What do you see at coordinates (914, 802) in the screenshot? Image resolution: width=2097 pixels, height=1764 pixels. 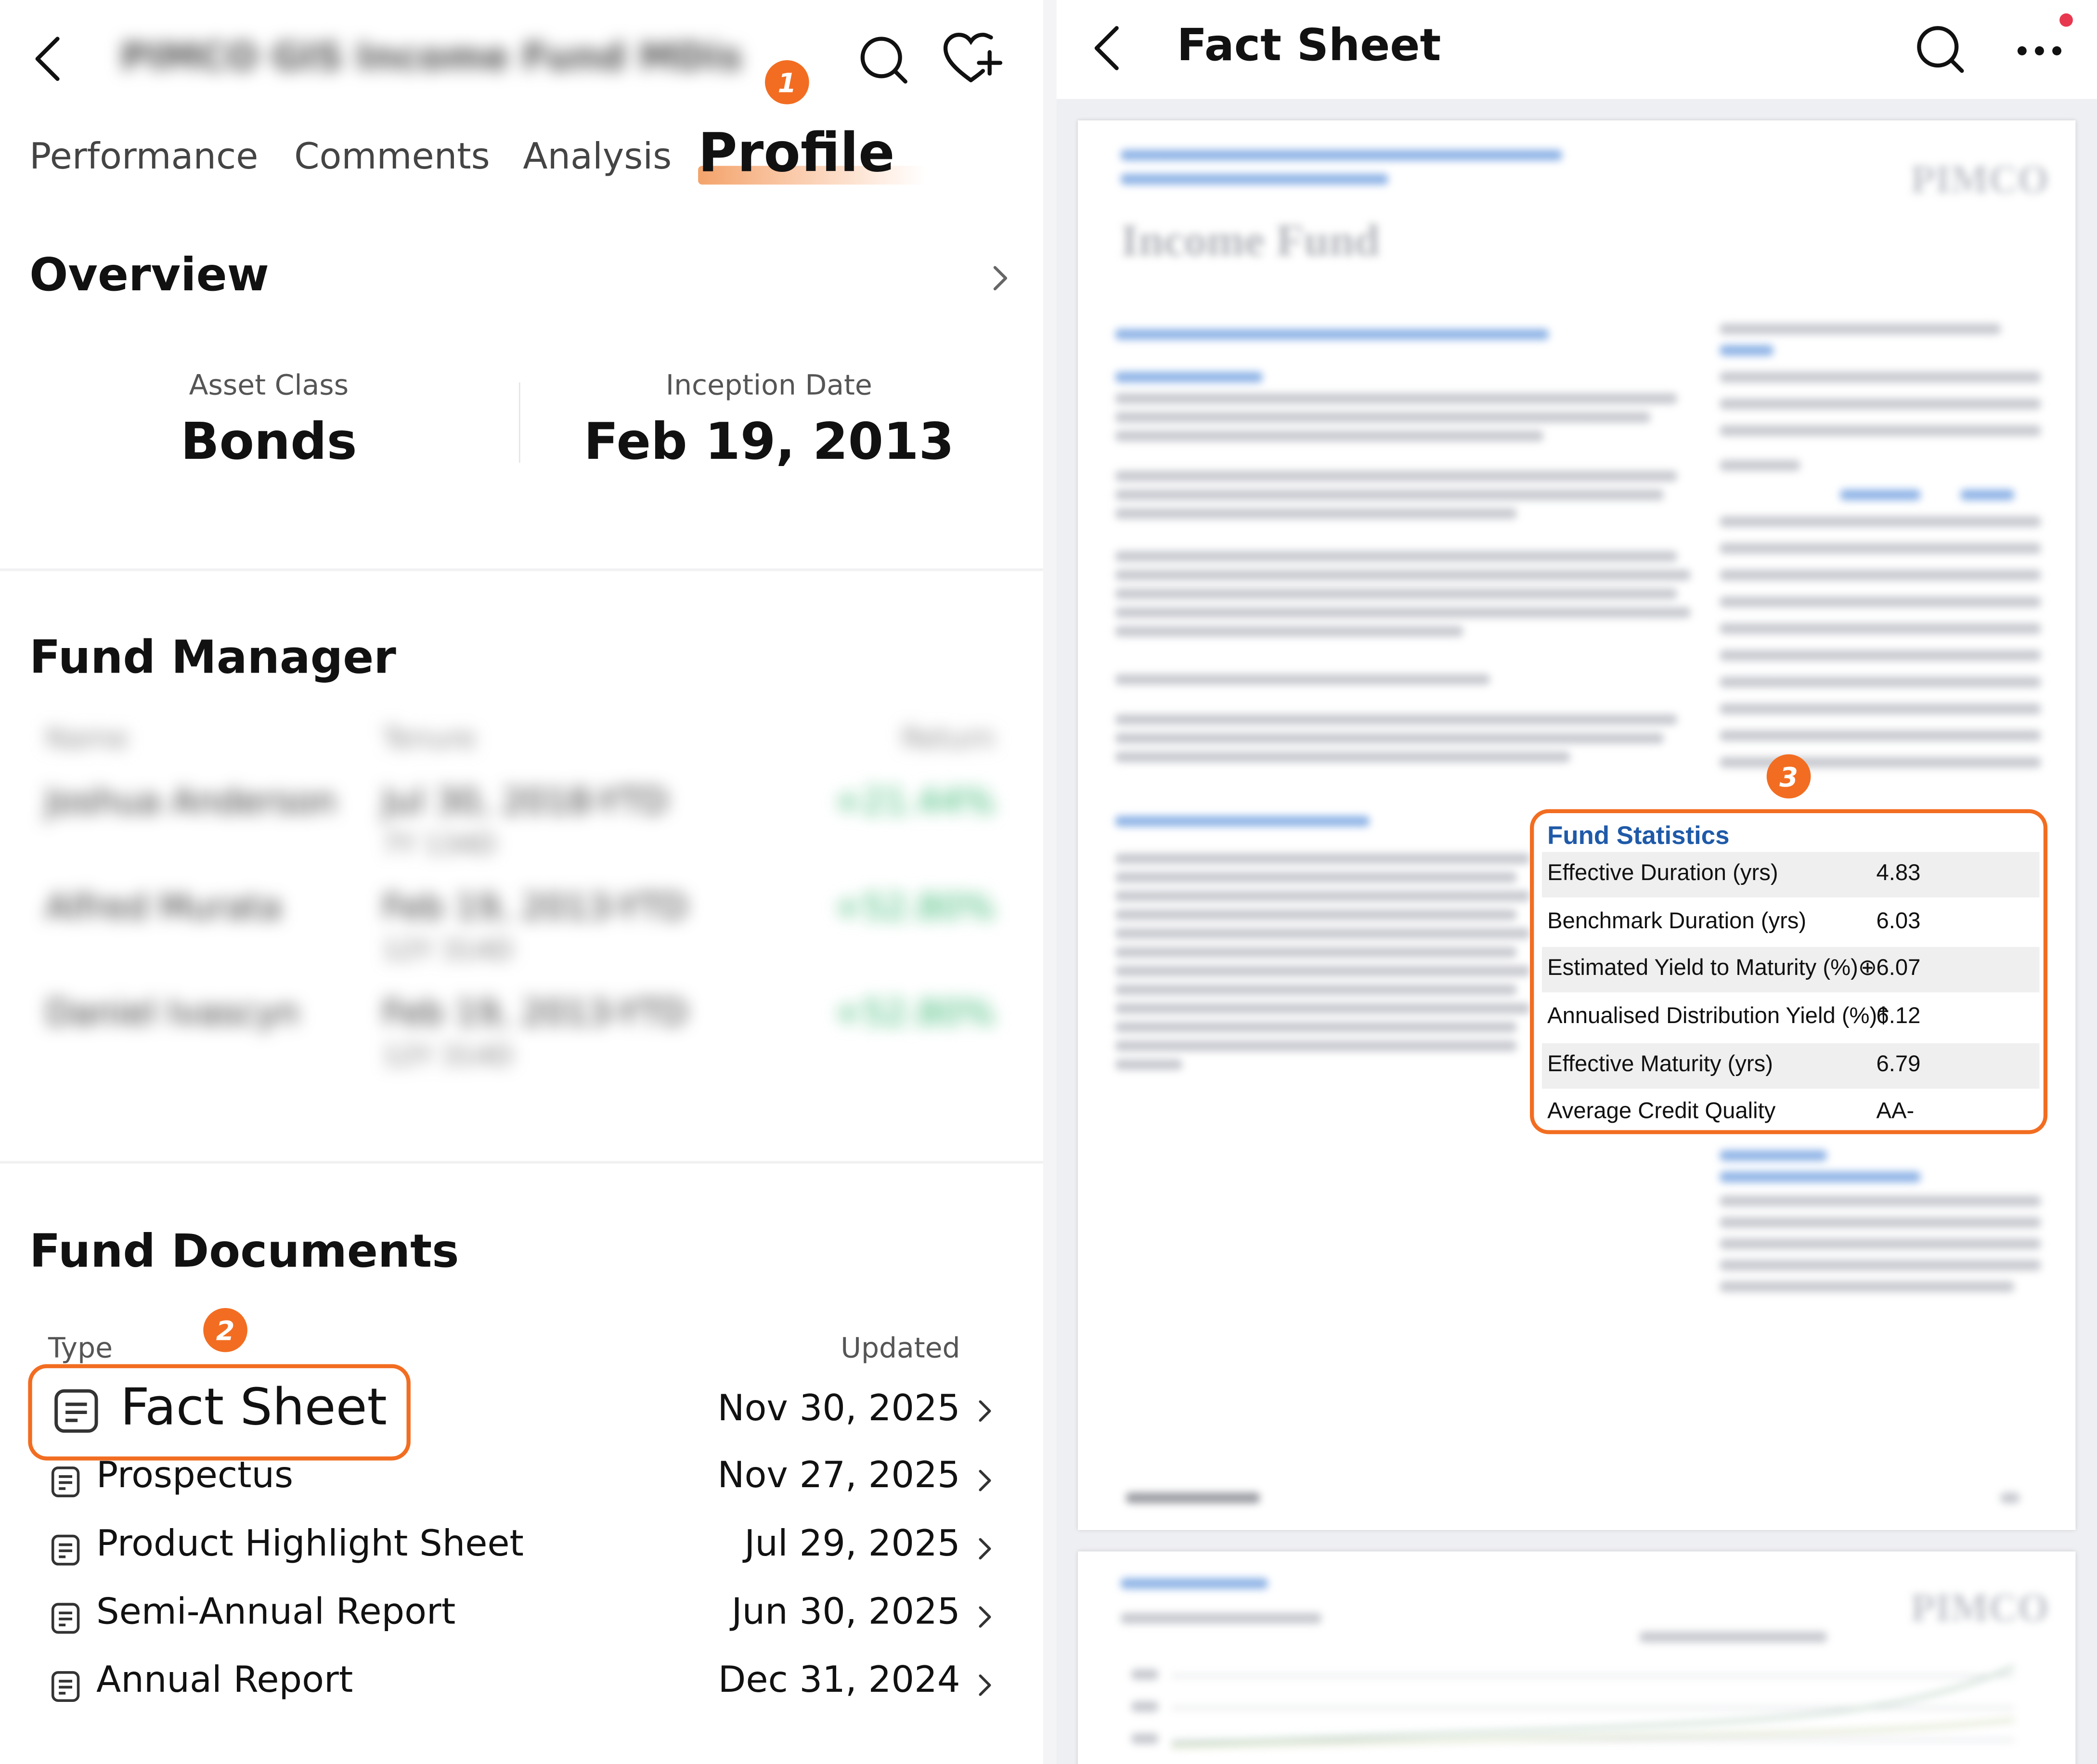 I see `manager-return: +21.44%` at bounding box center [914, 802].